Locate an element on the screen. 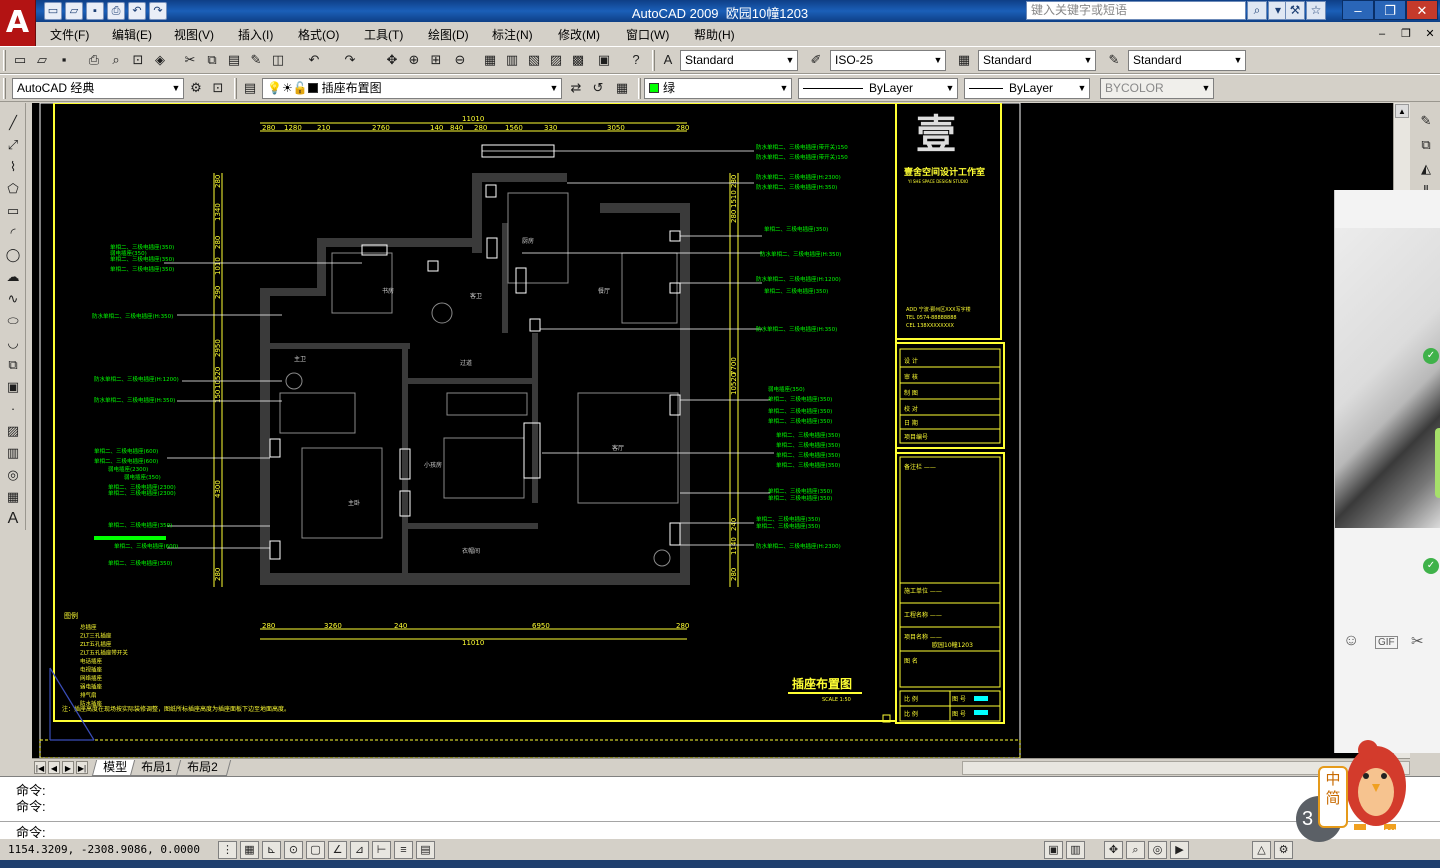  prev-tab-icon: ◀ is located at coordinates (54, 767).